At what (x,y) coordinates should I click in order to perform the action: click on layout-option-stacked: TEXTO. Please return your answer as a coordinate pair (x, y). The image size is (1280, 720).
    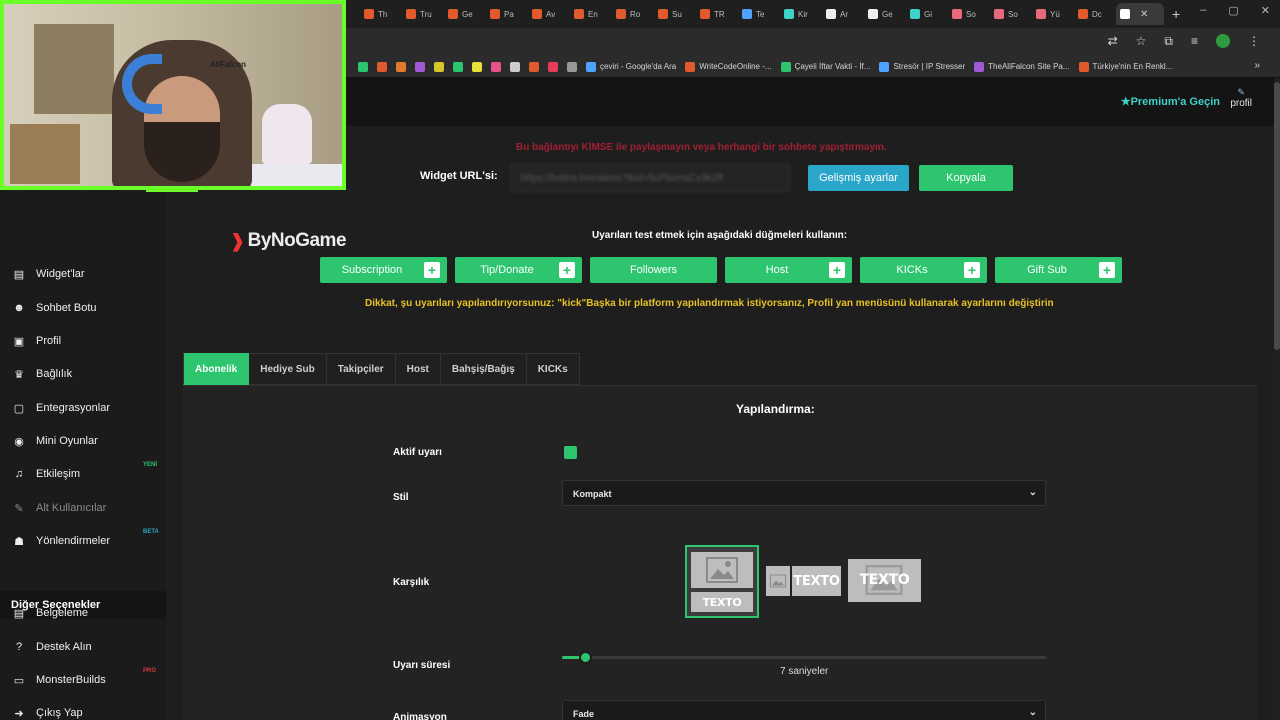
    Looking at the image, I should click on (722, 581).